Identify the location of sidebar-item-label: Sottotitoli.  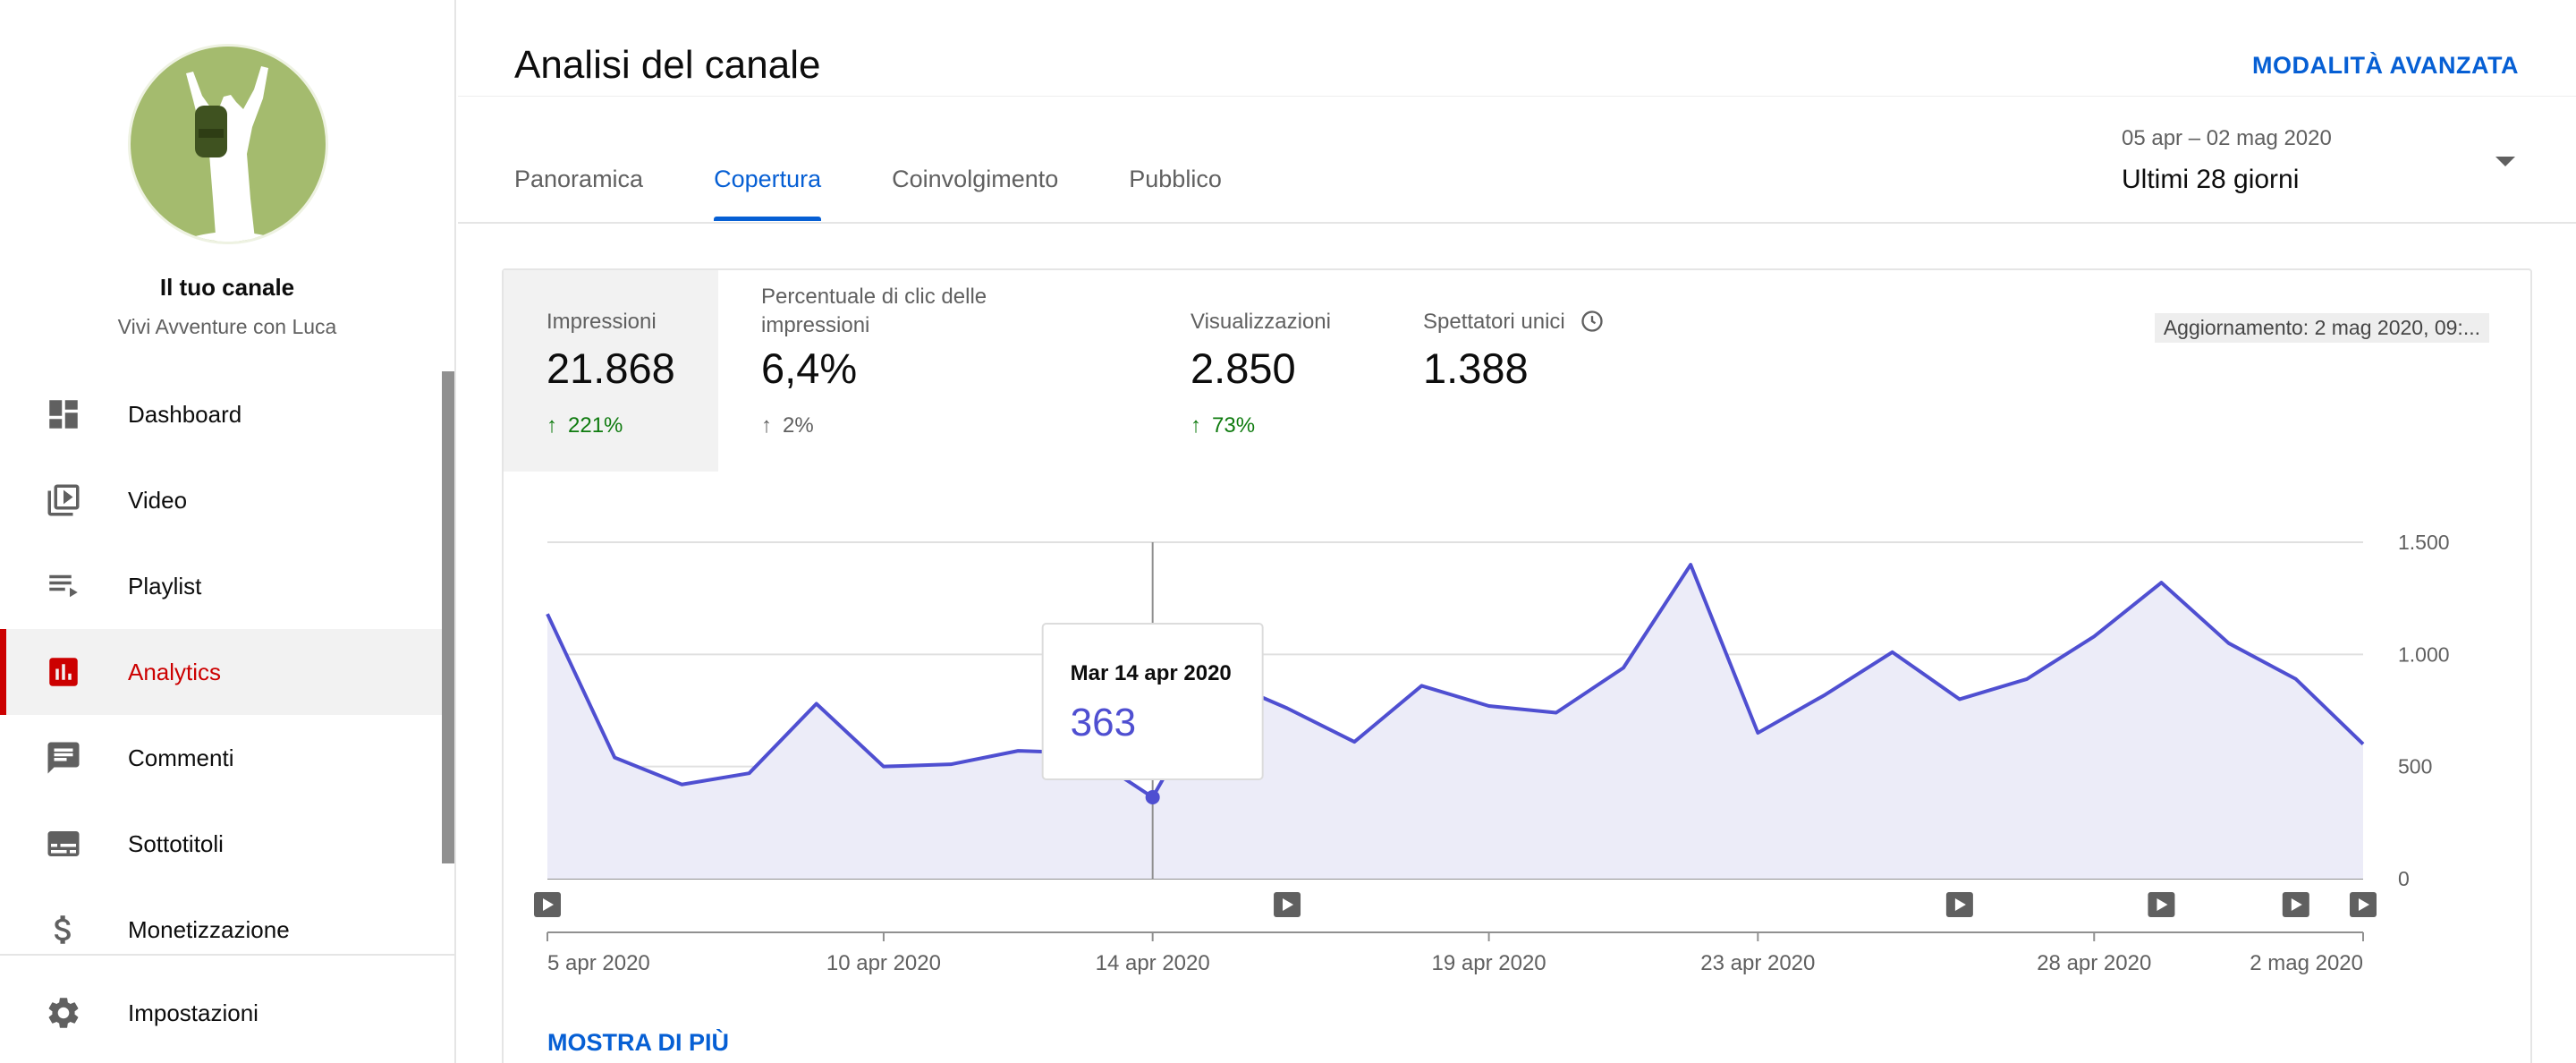
(176, 843).